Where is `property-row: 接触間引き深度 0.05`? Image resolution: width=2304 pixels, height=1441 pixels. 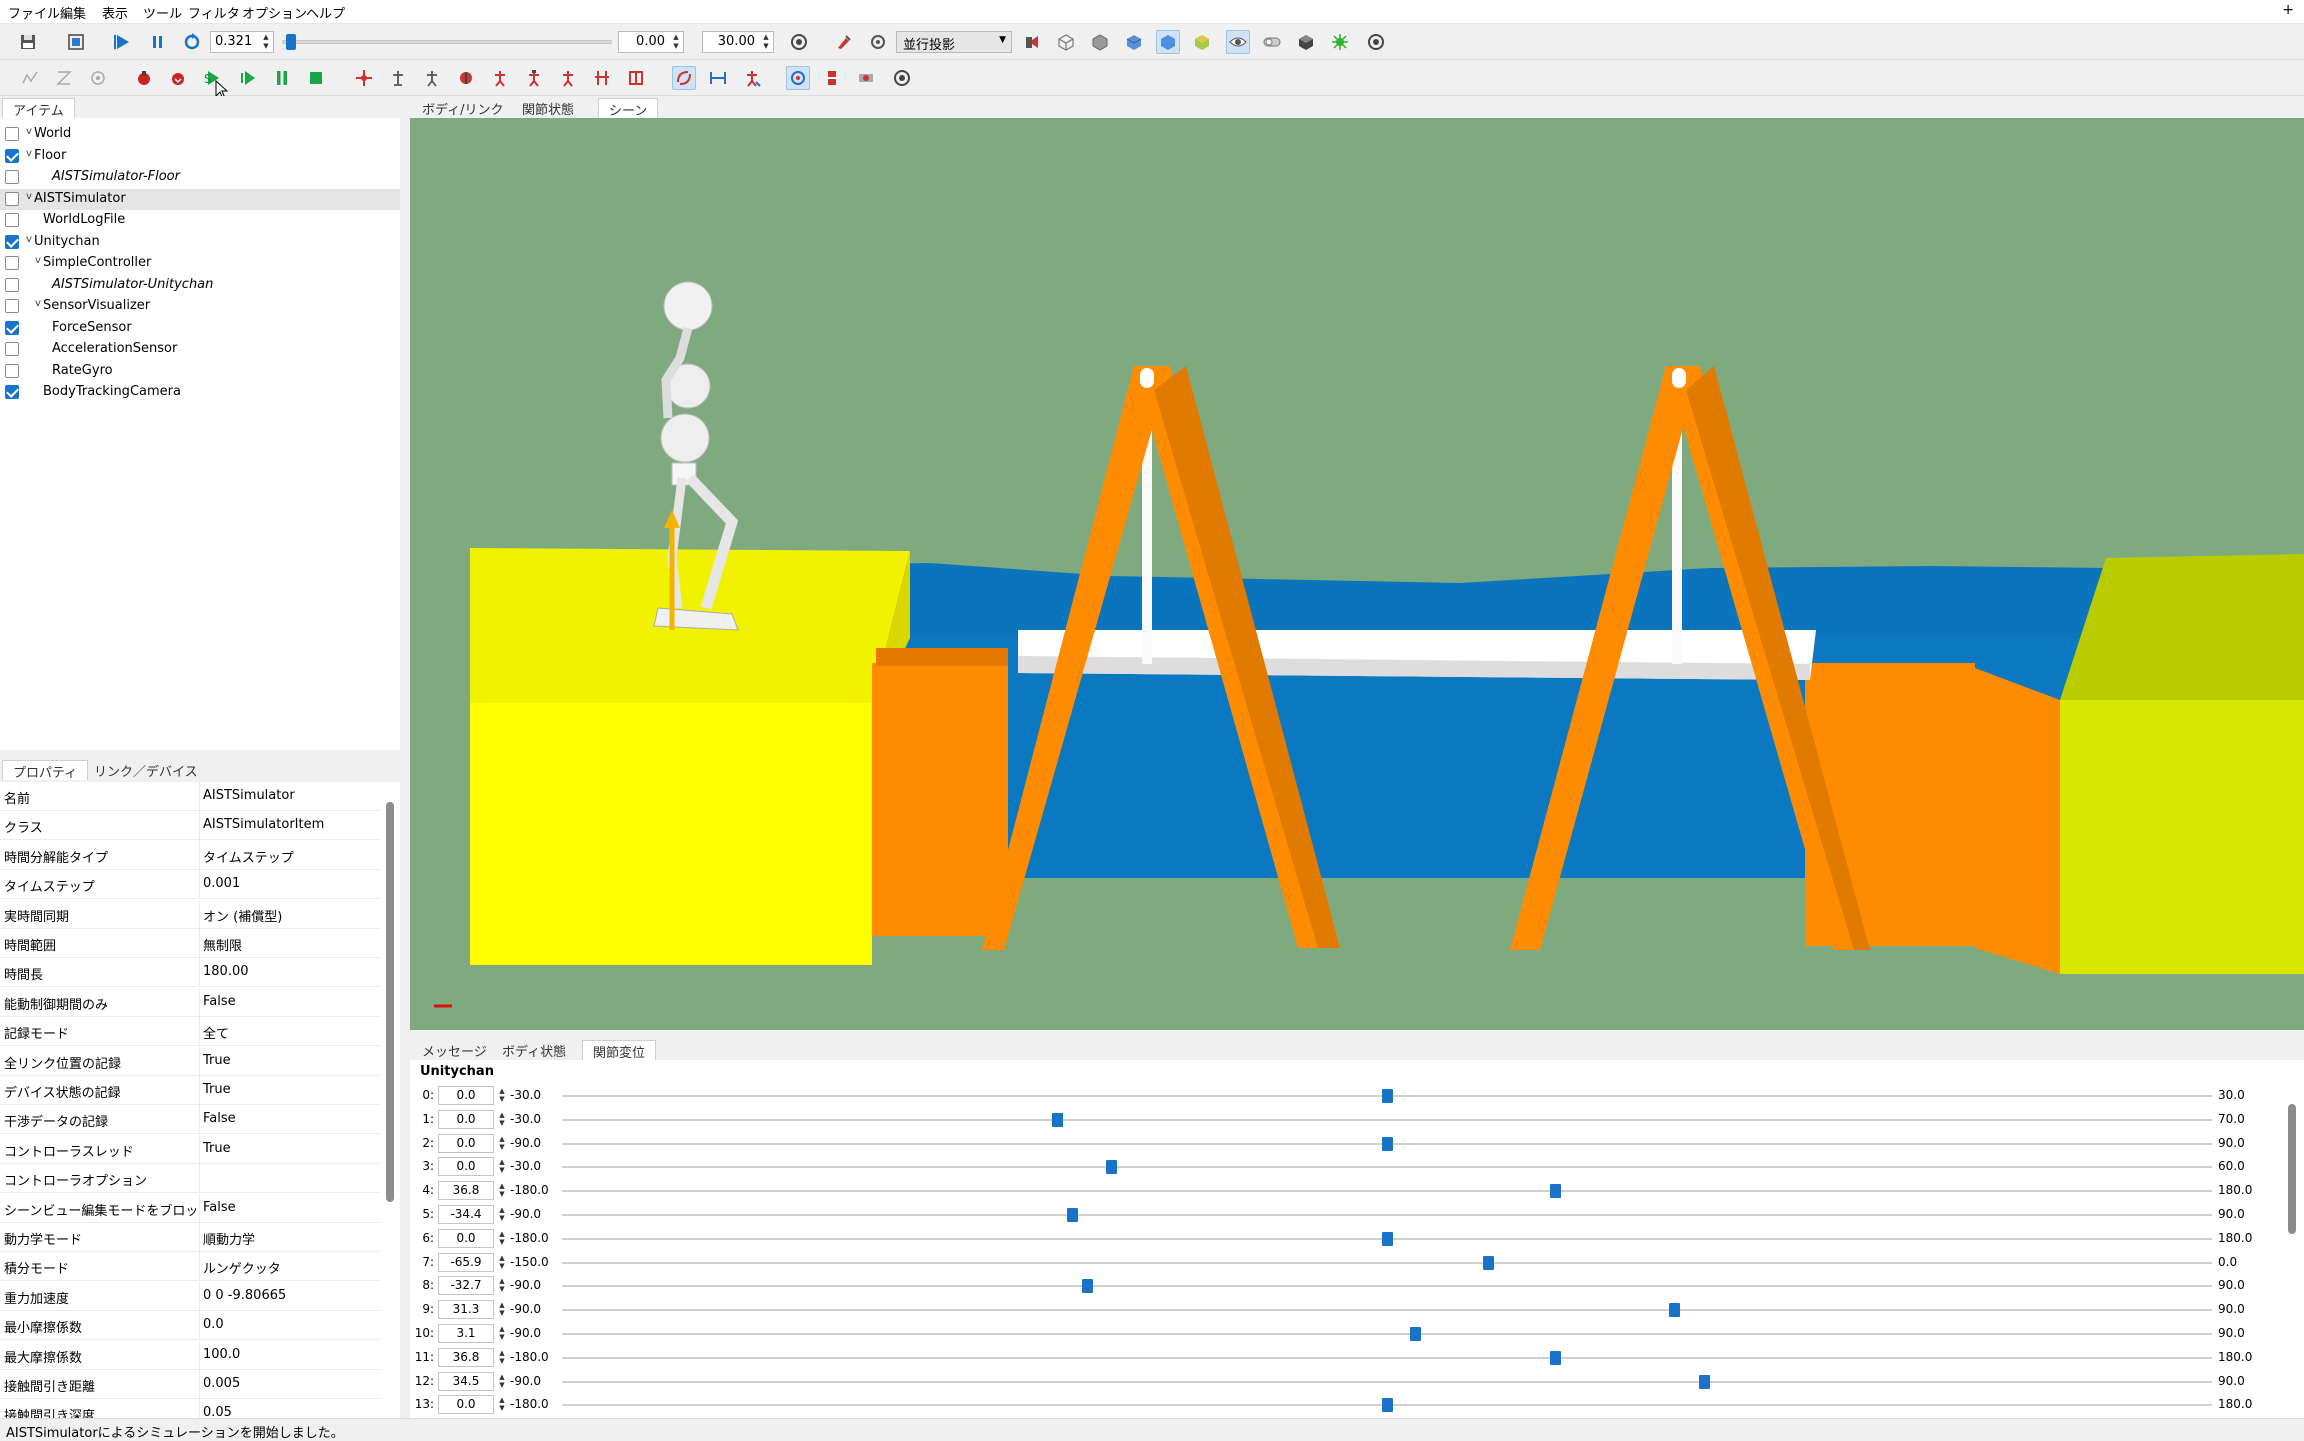 property-row: 接触間引き深度 0.05 is located at coordinates (190, 1408).